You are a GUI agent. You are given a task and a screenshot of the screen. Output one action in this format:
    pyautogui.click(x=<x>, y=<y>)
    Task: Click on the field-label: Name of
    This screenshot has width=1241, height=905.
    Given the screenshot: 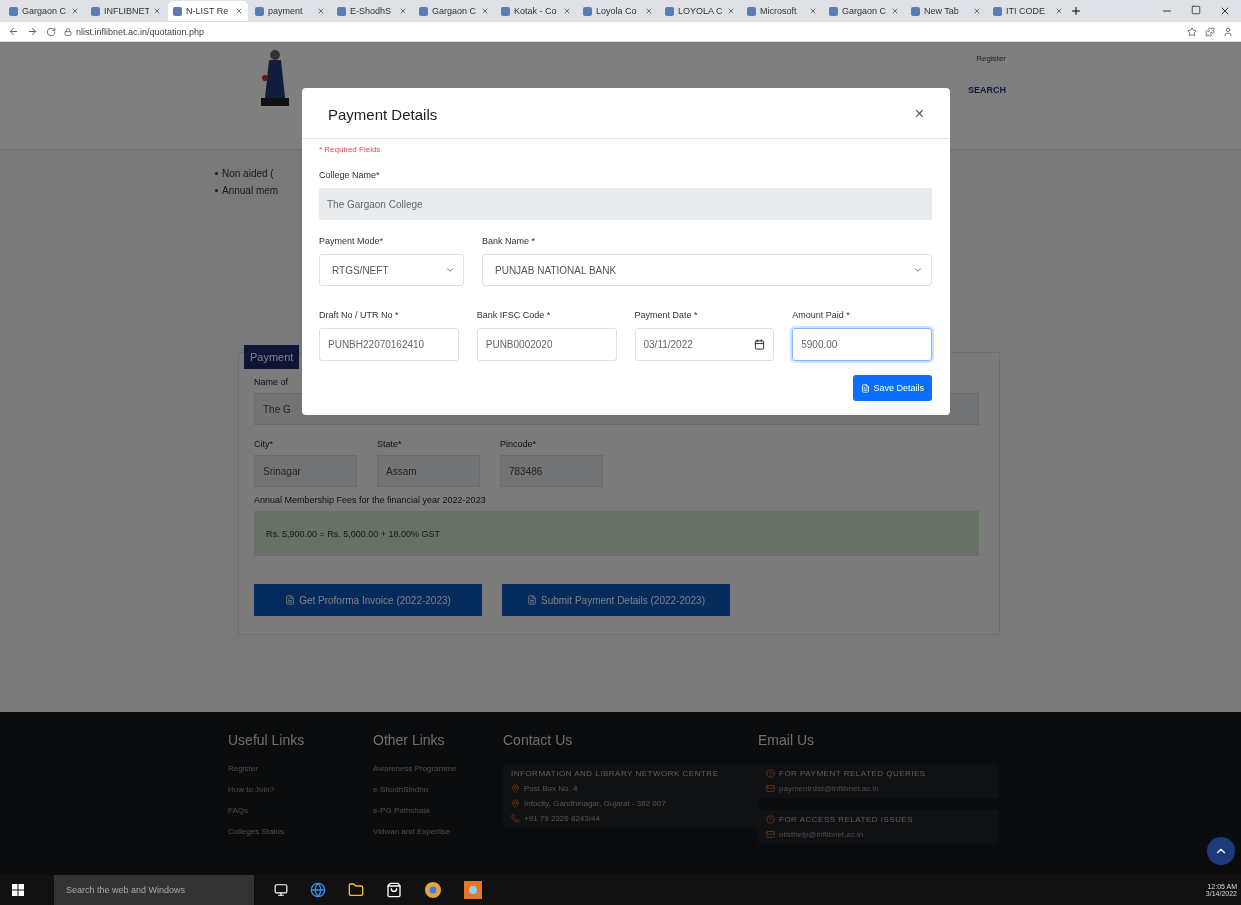 What is the action you would take?
    pyautogui.click(x=271, y=382)
    